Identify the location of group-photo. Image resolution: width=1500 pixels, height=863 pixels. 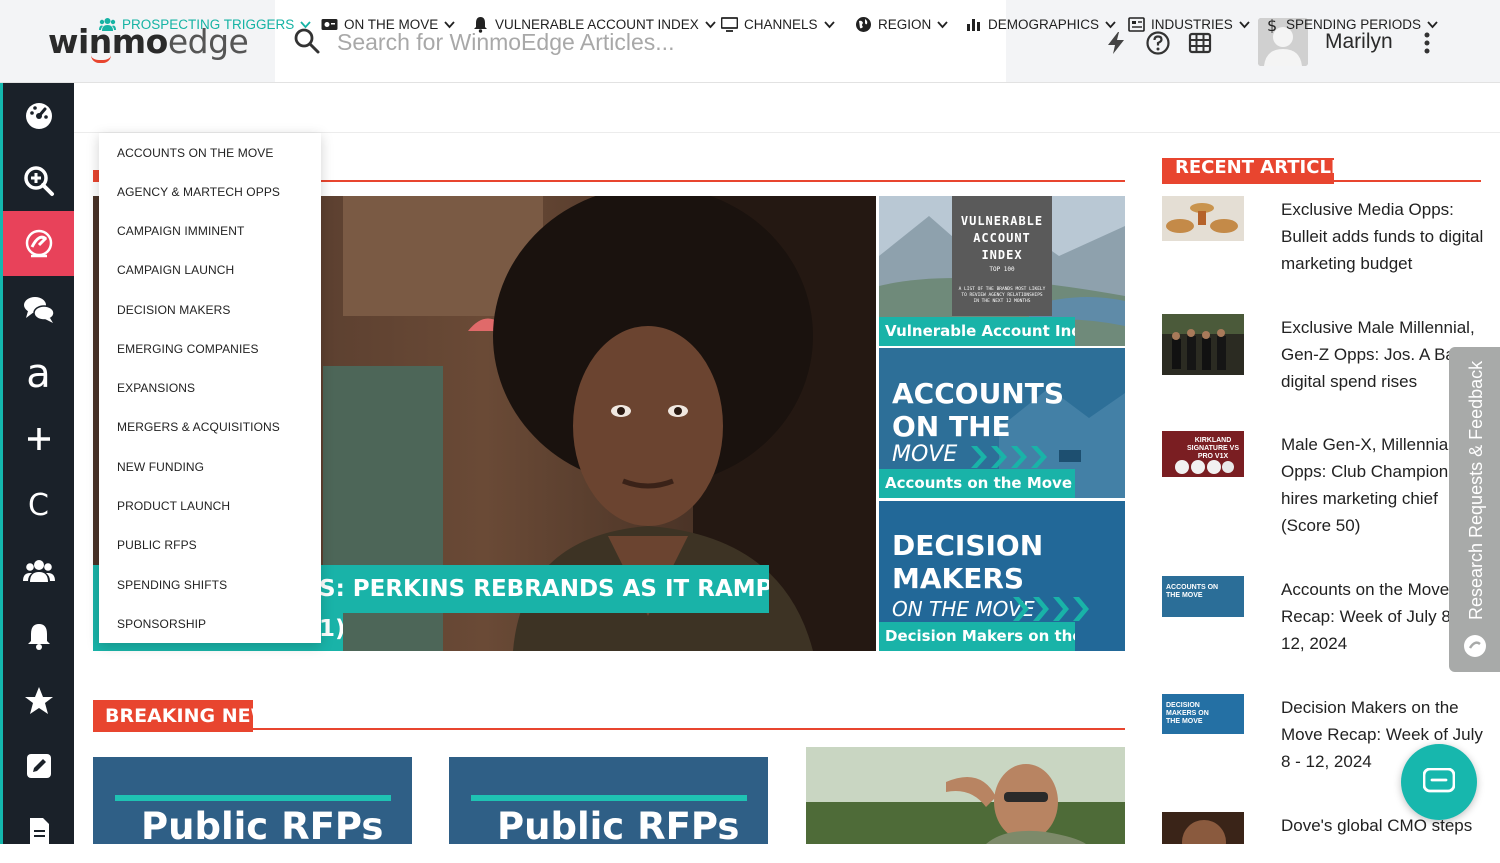
(1203, 344).